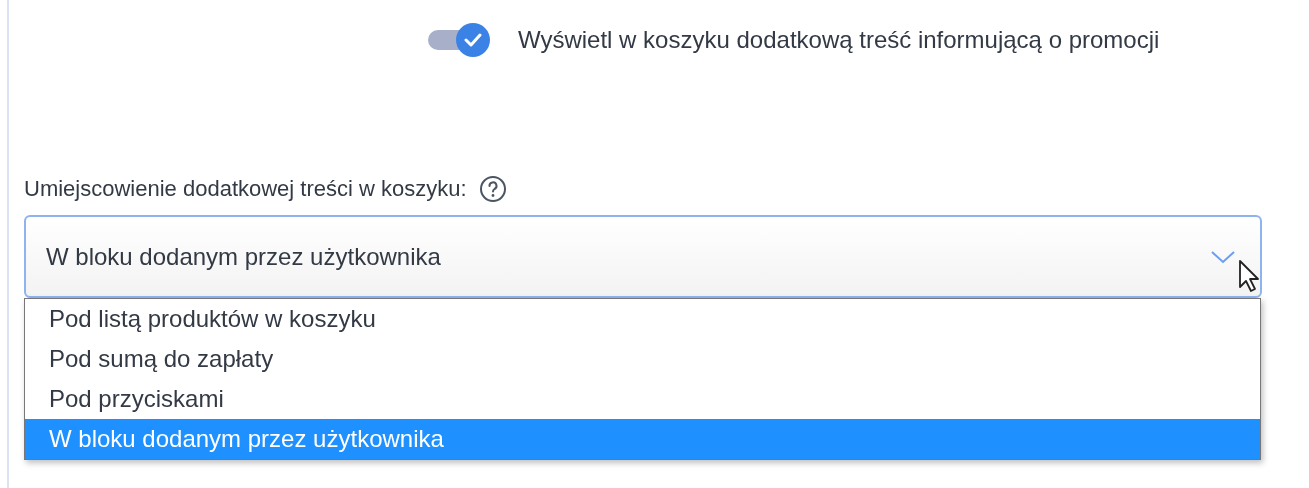 This screenshot has height=488, width=1309. I want to click on dropdown-option: Pod listą produktów w koszyku, so click(642, 319).